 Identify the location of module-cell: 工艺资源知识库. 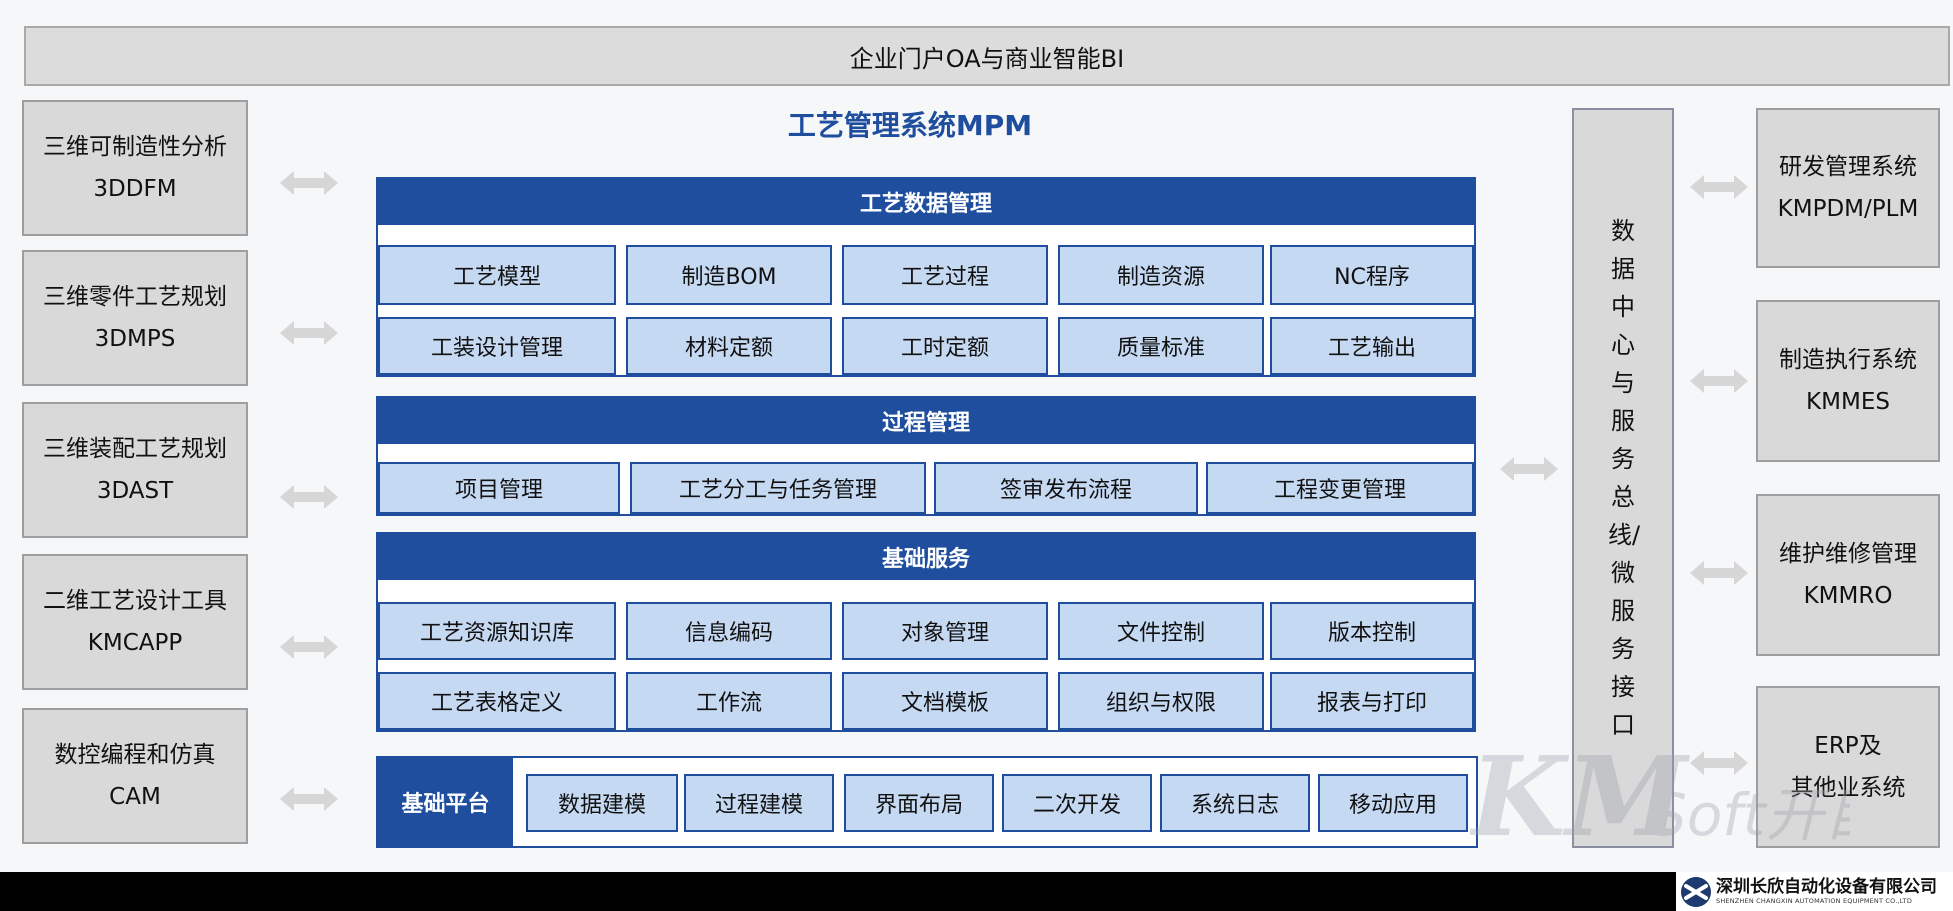
(497, 631).